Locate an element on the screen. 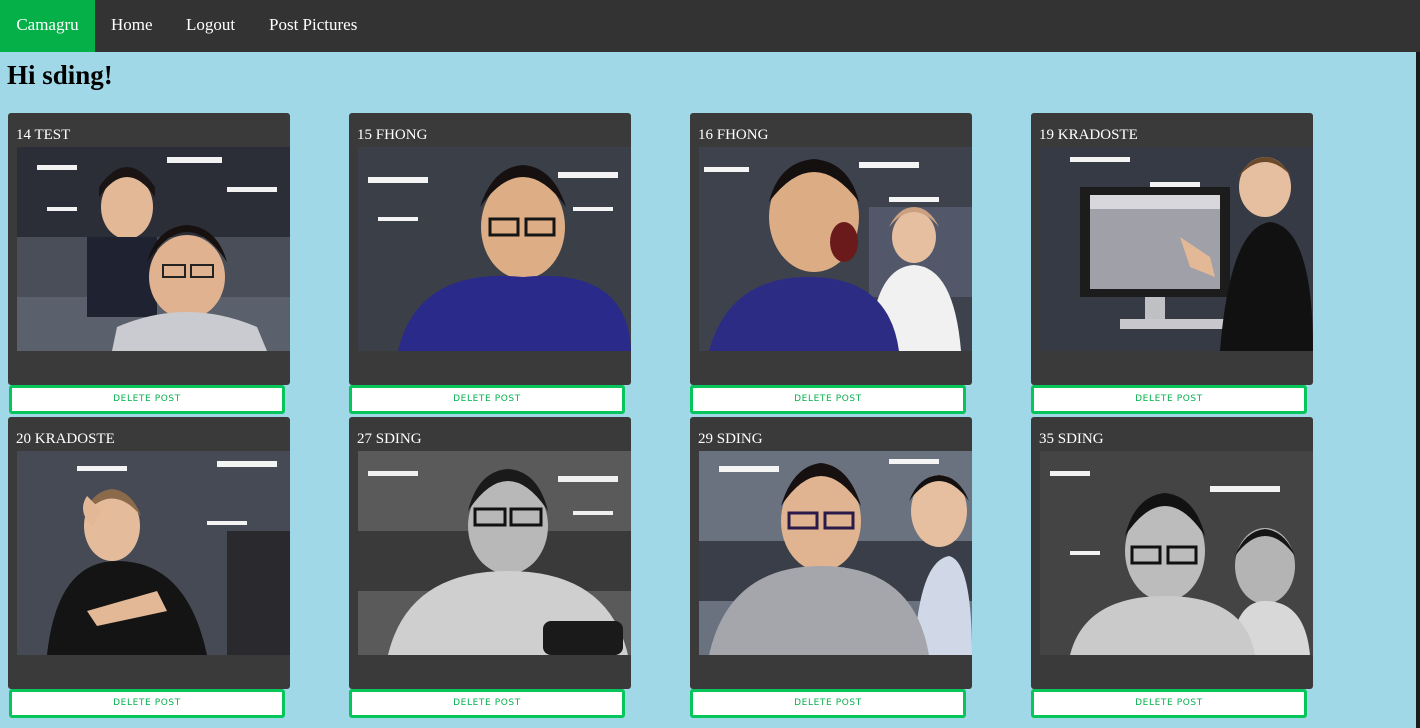  post-card: 20 kradoste is located at coordinates (149, 553).